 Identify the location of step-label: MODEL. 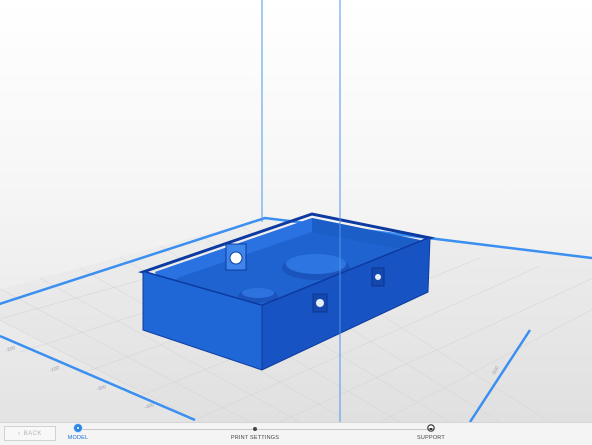
(78, 438).